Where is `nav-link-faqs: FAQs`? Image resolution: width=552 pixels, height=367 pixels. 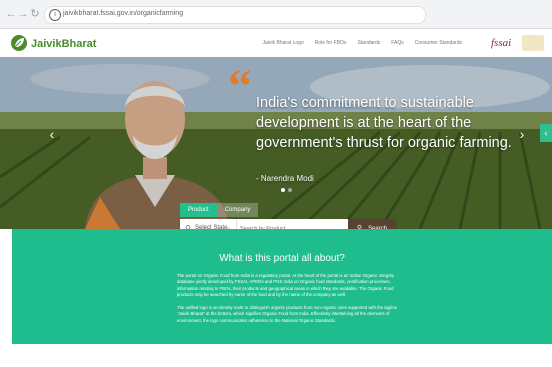
nav-link-faqs: FAQs is located at coordinates (397, 43).